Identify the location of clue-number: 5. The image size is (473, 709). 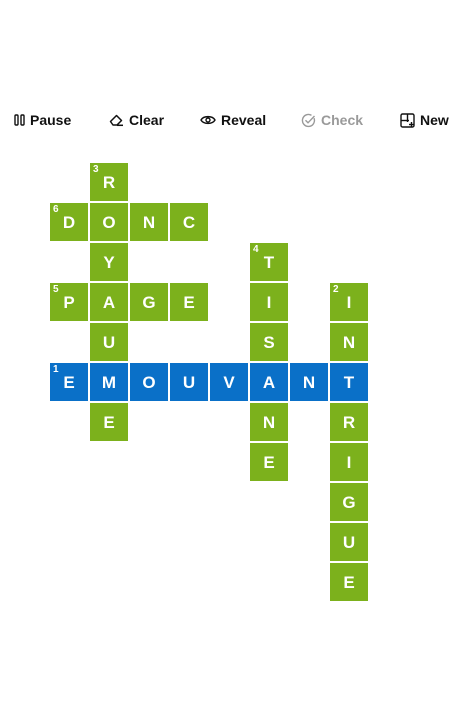
(56, 289).